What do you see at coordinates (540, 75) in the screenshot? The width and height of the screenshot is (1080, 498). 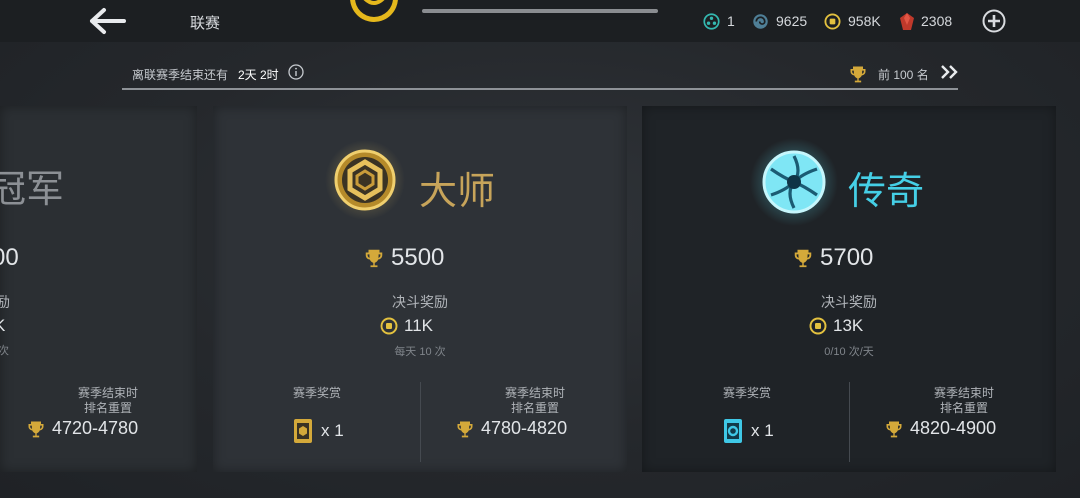 I see `season-info-bar: 离联赛季结束还有 2天 2时 前 100 名` at bounding box center [540, 75].